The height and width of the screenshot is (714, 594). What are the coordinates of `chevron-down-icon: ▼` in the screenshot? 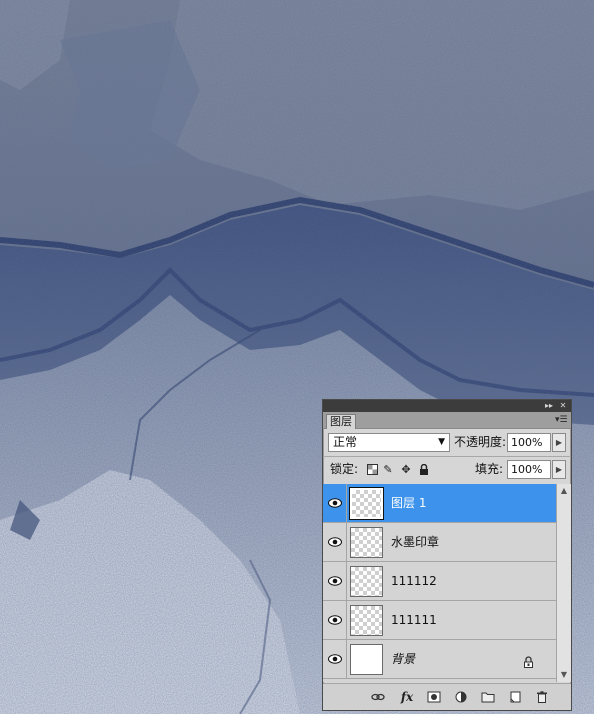 It's located at (441, 442).